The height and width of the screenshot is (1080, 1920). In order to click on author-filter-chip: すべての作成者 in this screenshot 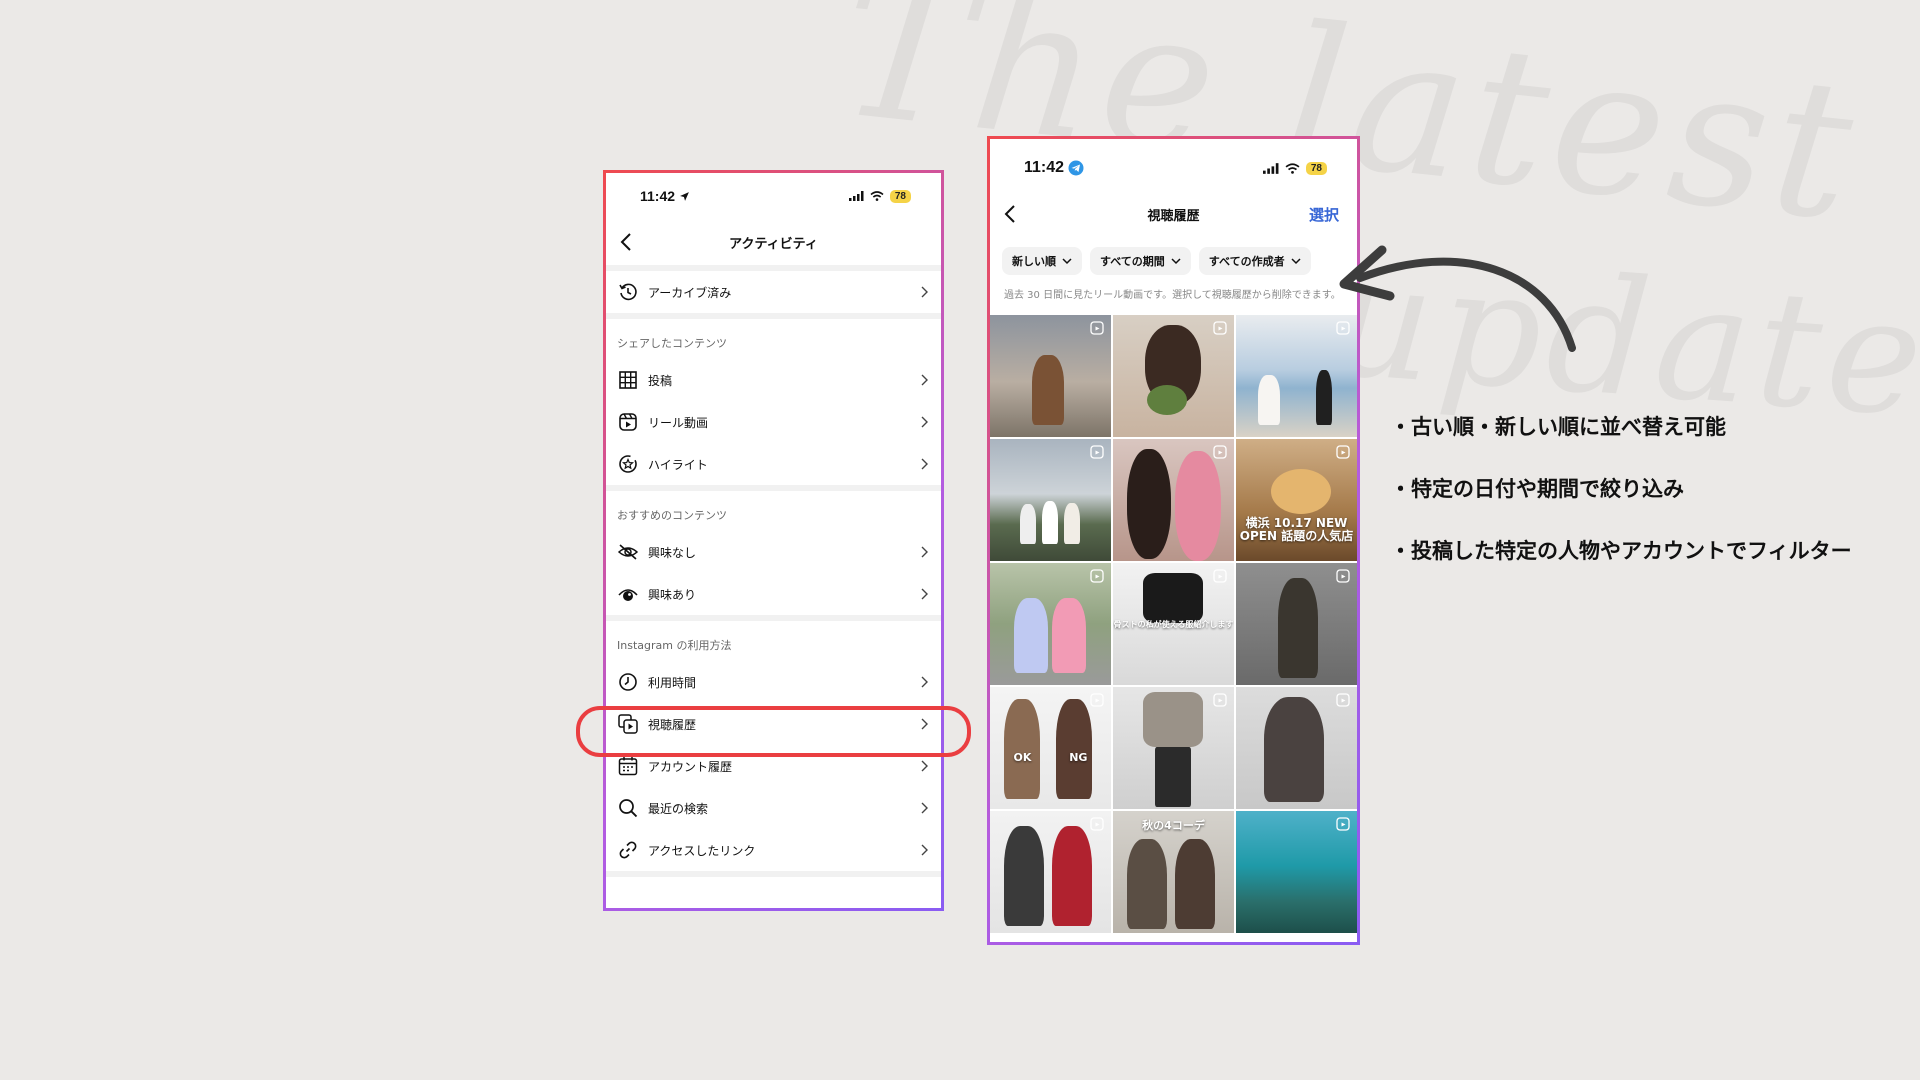, I will do `click(1254, 261)`.